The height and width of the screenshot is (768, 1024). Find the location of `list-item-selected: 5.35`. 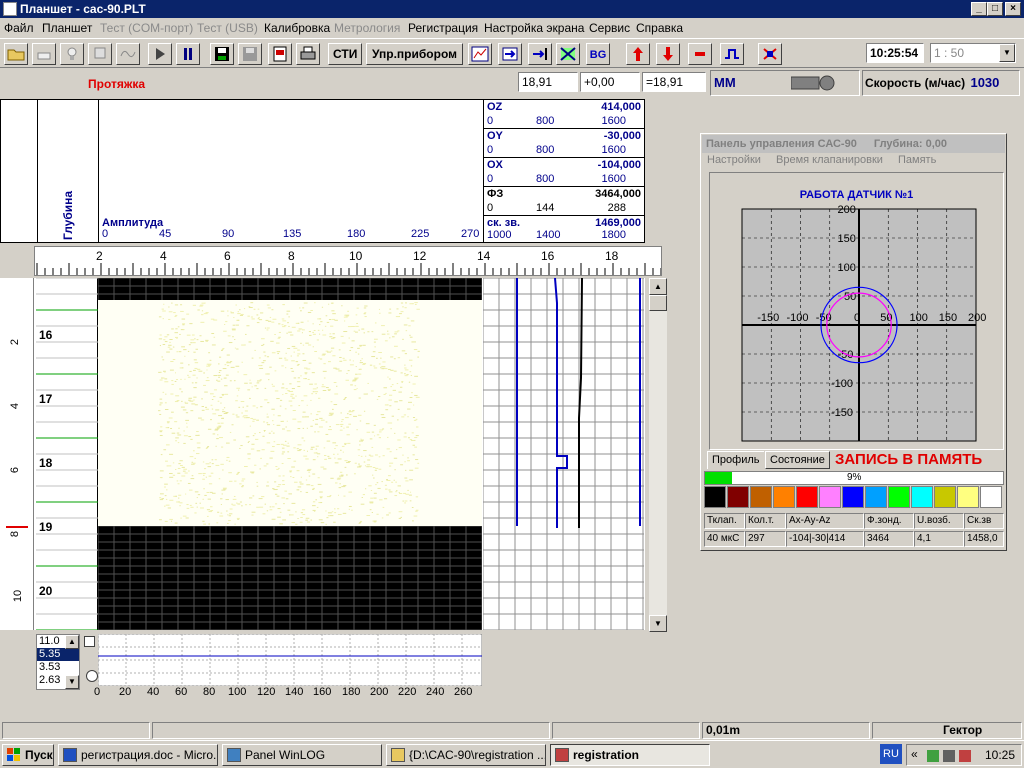

list-item-selected: 5.35 is located at coordinates (58, 654).